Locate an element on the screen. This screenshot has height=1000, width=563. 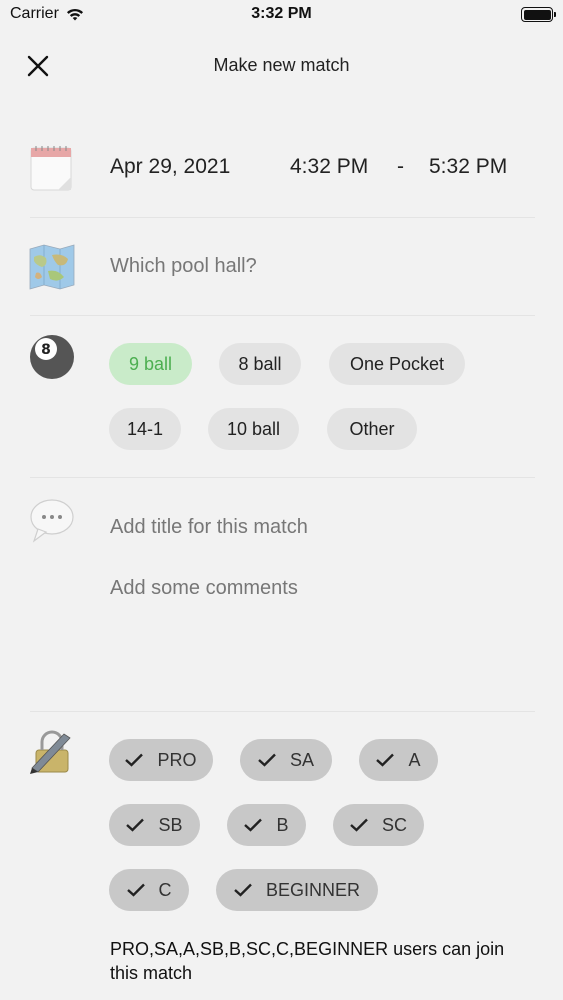
level-label: BEGINNER is located at coordinates (313, 889).